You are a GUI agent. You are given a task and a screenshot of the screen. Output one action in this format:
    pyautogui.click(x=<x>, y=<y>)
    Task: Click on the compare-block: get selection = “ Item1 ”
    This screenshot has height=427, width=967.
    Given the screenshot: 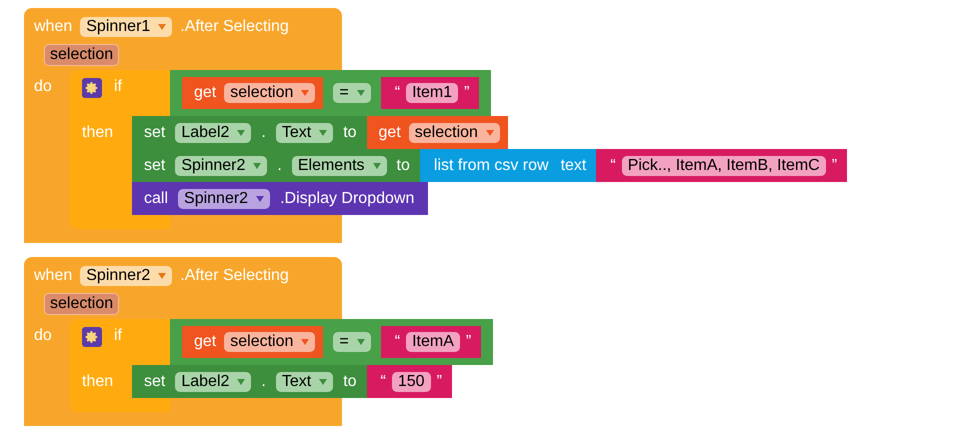 What is the action you would take?
    pyautogui.click(x=331, y=93)
    